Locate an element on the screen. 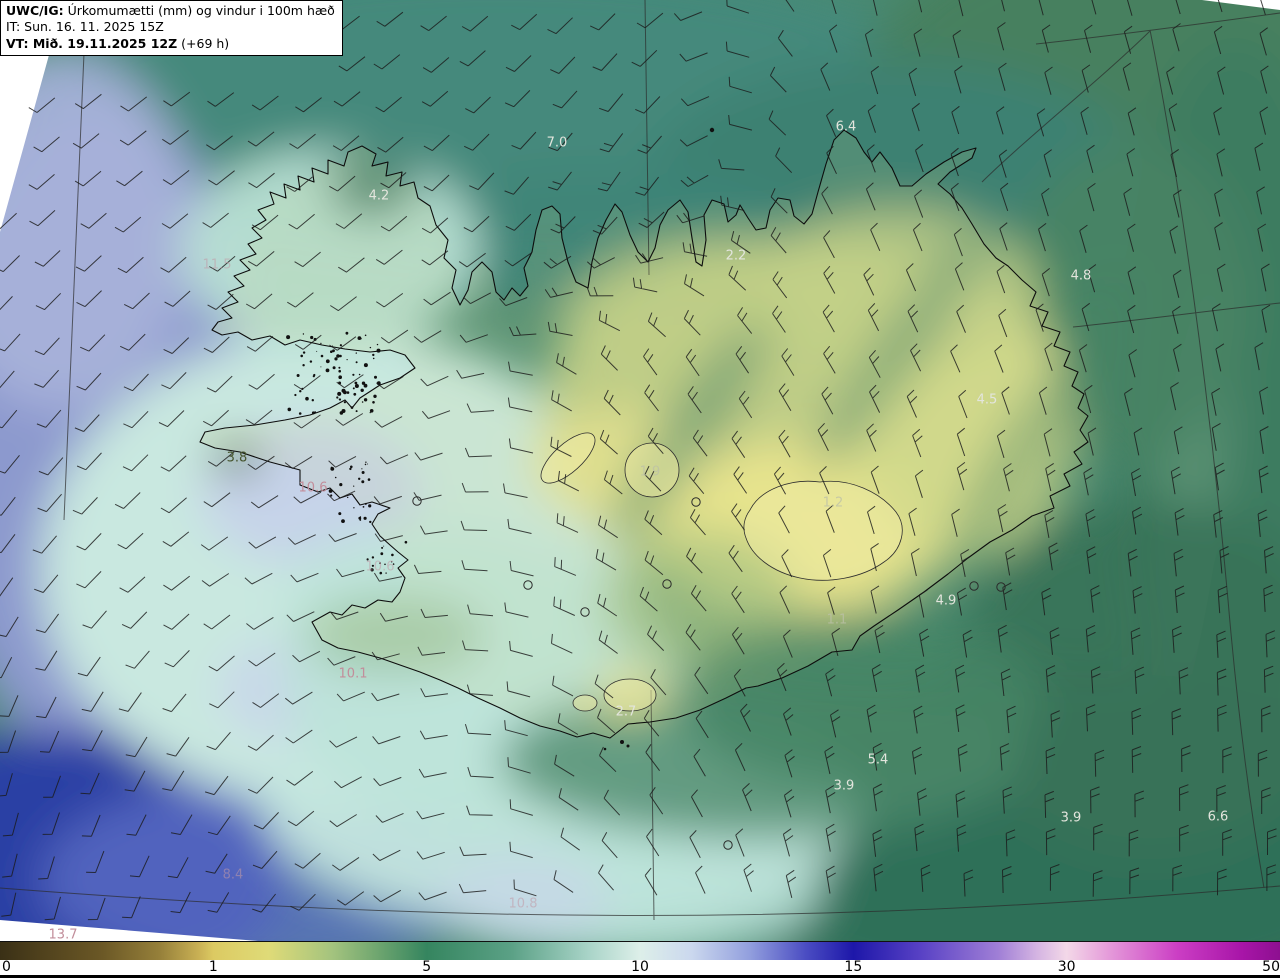  colorbar-tick-label: 15 is located at coordinates (853, 967).